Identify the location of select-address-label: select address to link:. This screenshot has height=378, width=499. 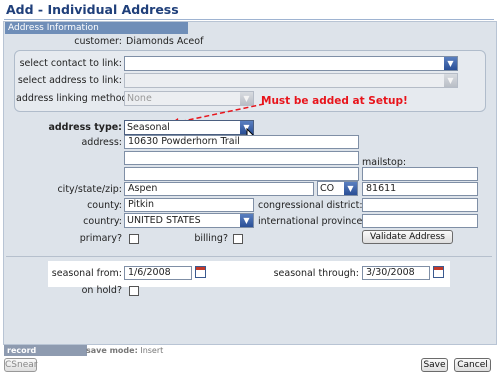
(69, 80).